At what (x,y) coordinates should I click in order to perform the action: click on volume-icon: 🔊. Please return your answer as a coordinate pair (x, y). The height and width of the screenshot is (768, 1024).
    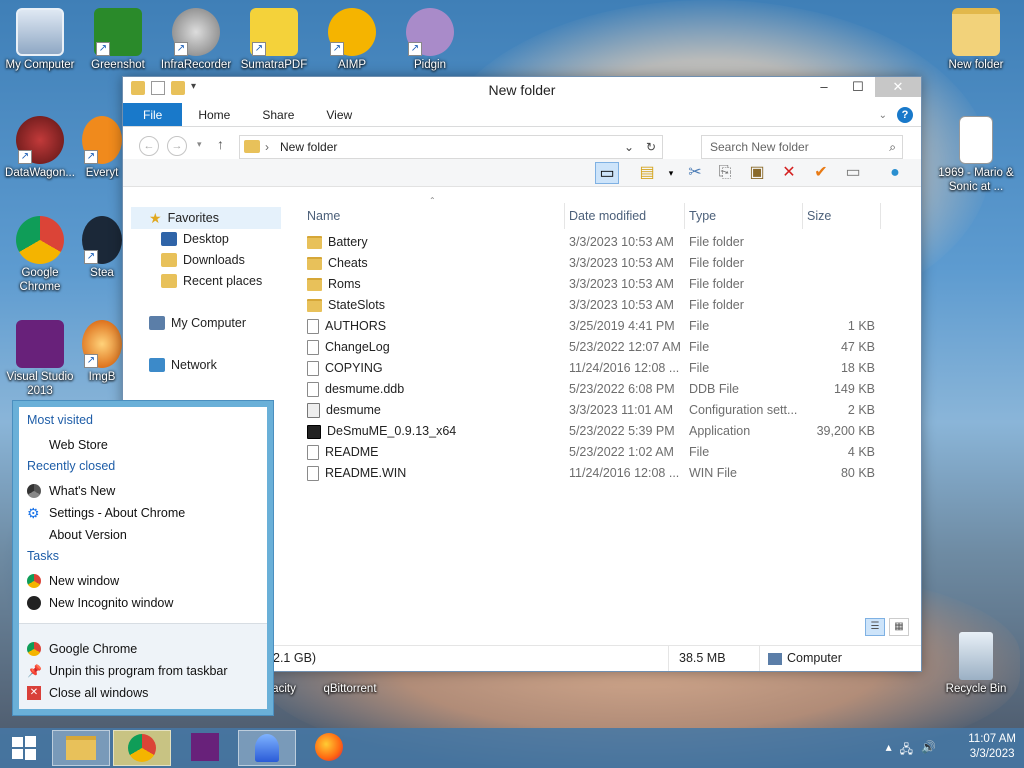
    Looking at the image, I should click on (928, 750).